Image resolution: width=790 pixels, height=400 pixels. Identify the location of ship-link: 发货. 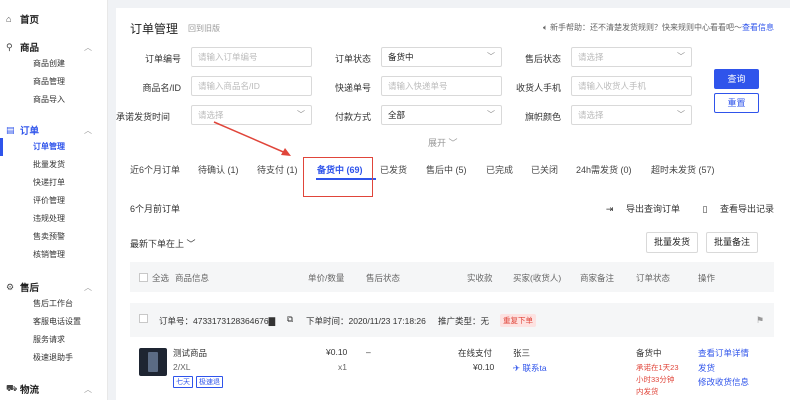
(706, 368).